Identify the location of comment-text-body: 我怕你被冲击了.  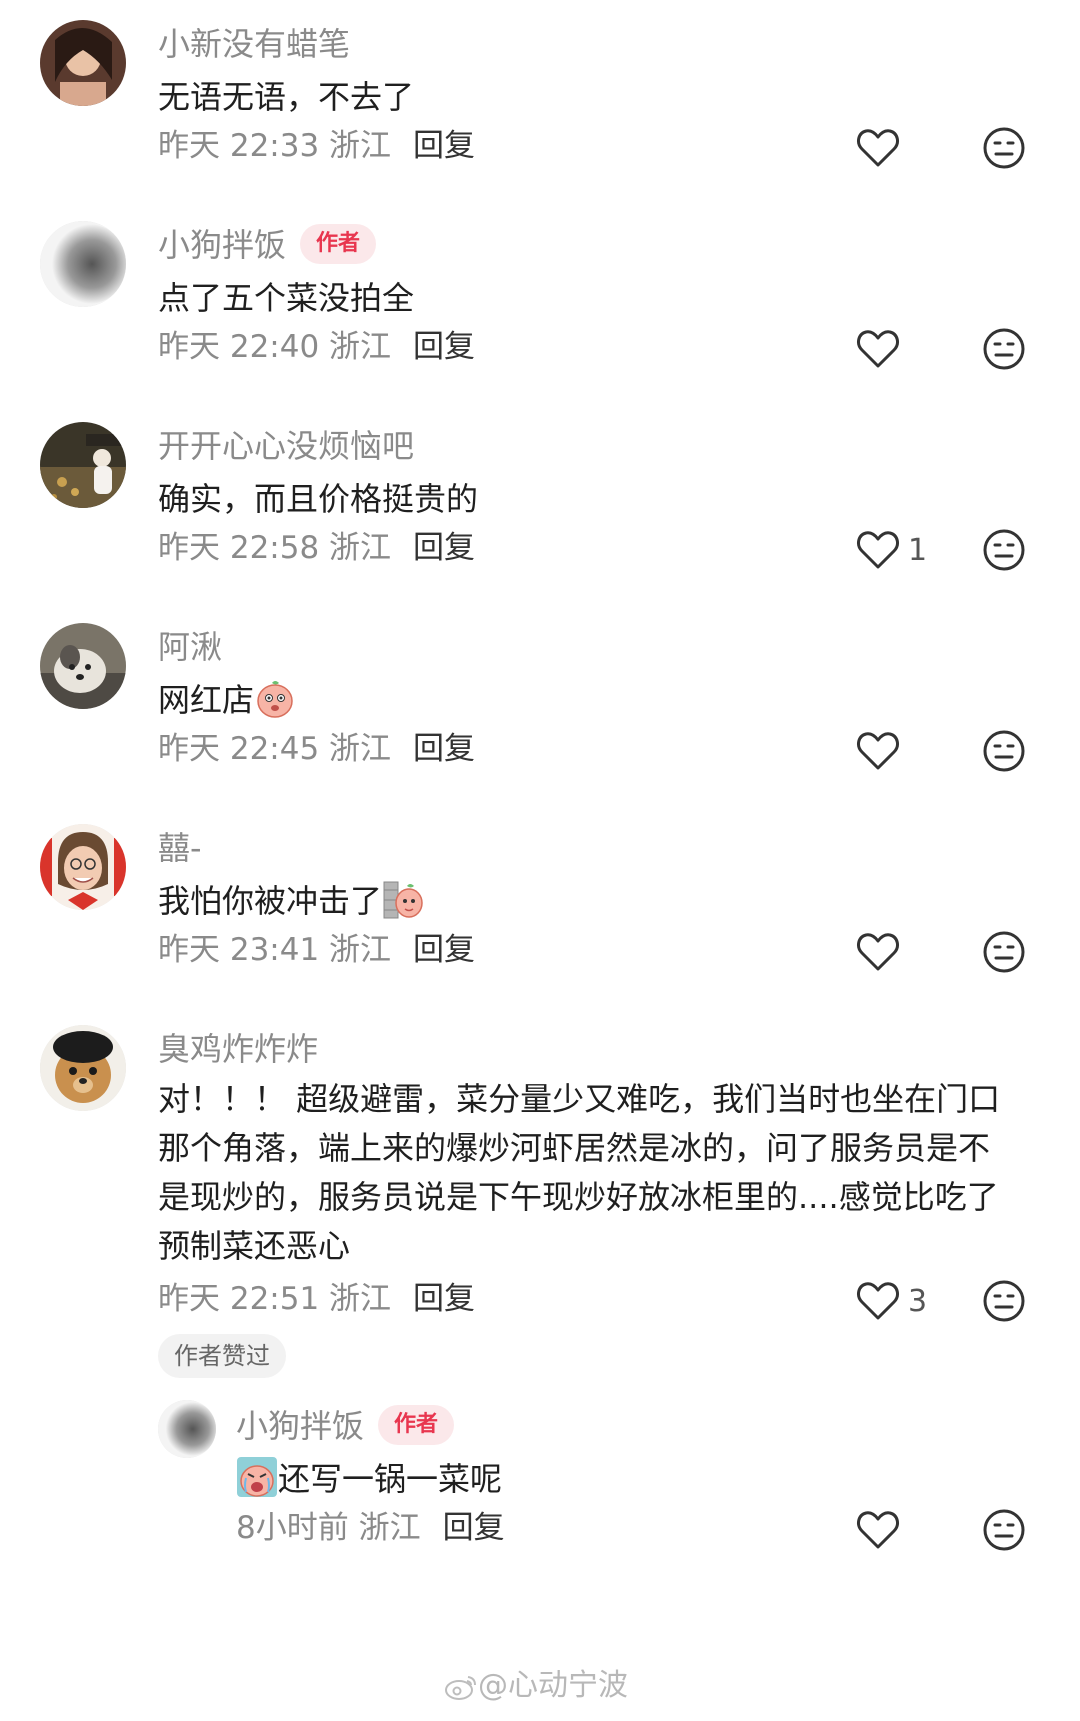
(270, 901).